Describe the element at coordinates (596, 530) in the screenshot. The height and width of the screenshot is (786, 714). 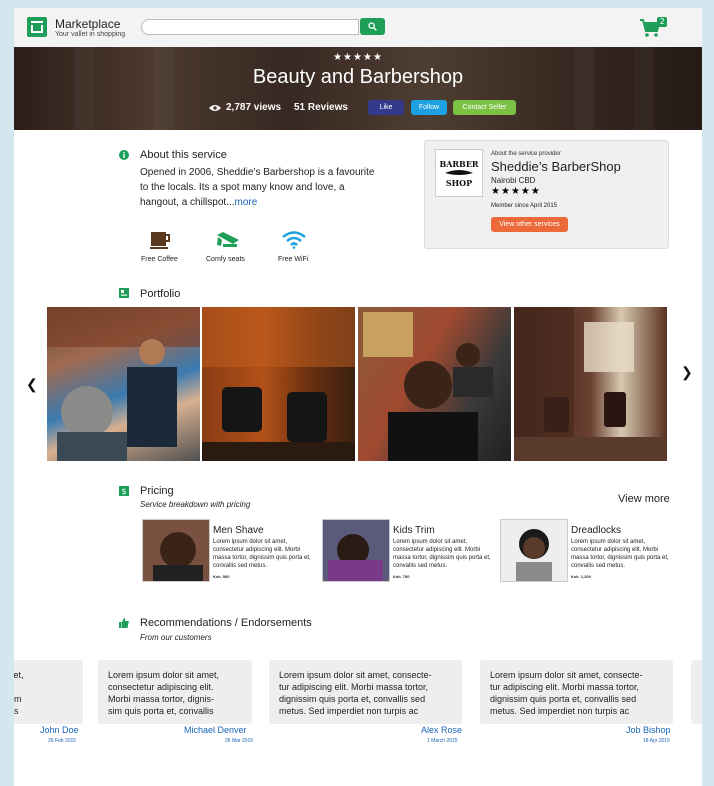
I see `price-item-name: Dreadlocks` at that location.